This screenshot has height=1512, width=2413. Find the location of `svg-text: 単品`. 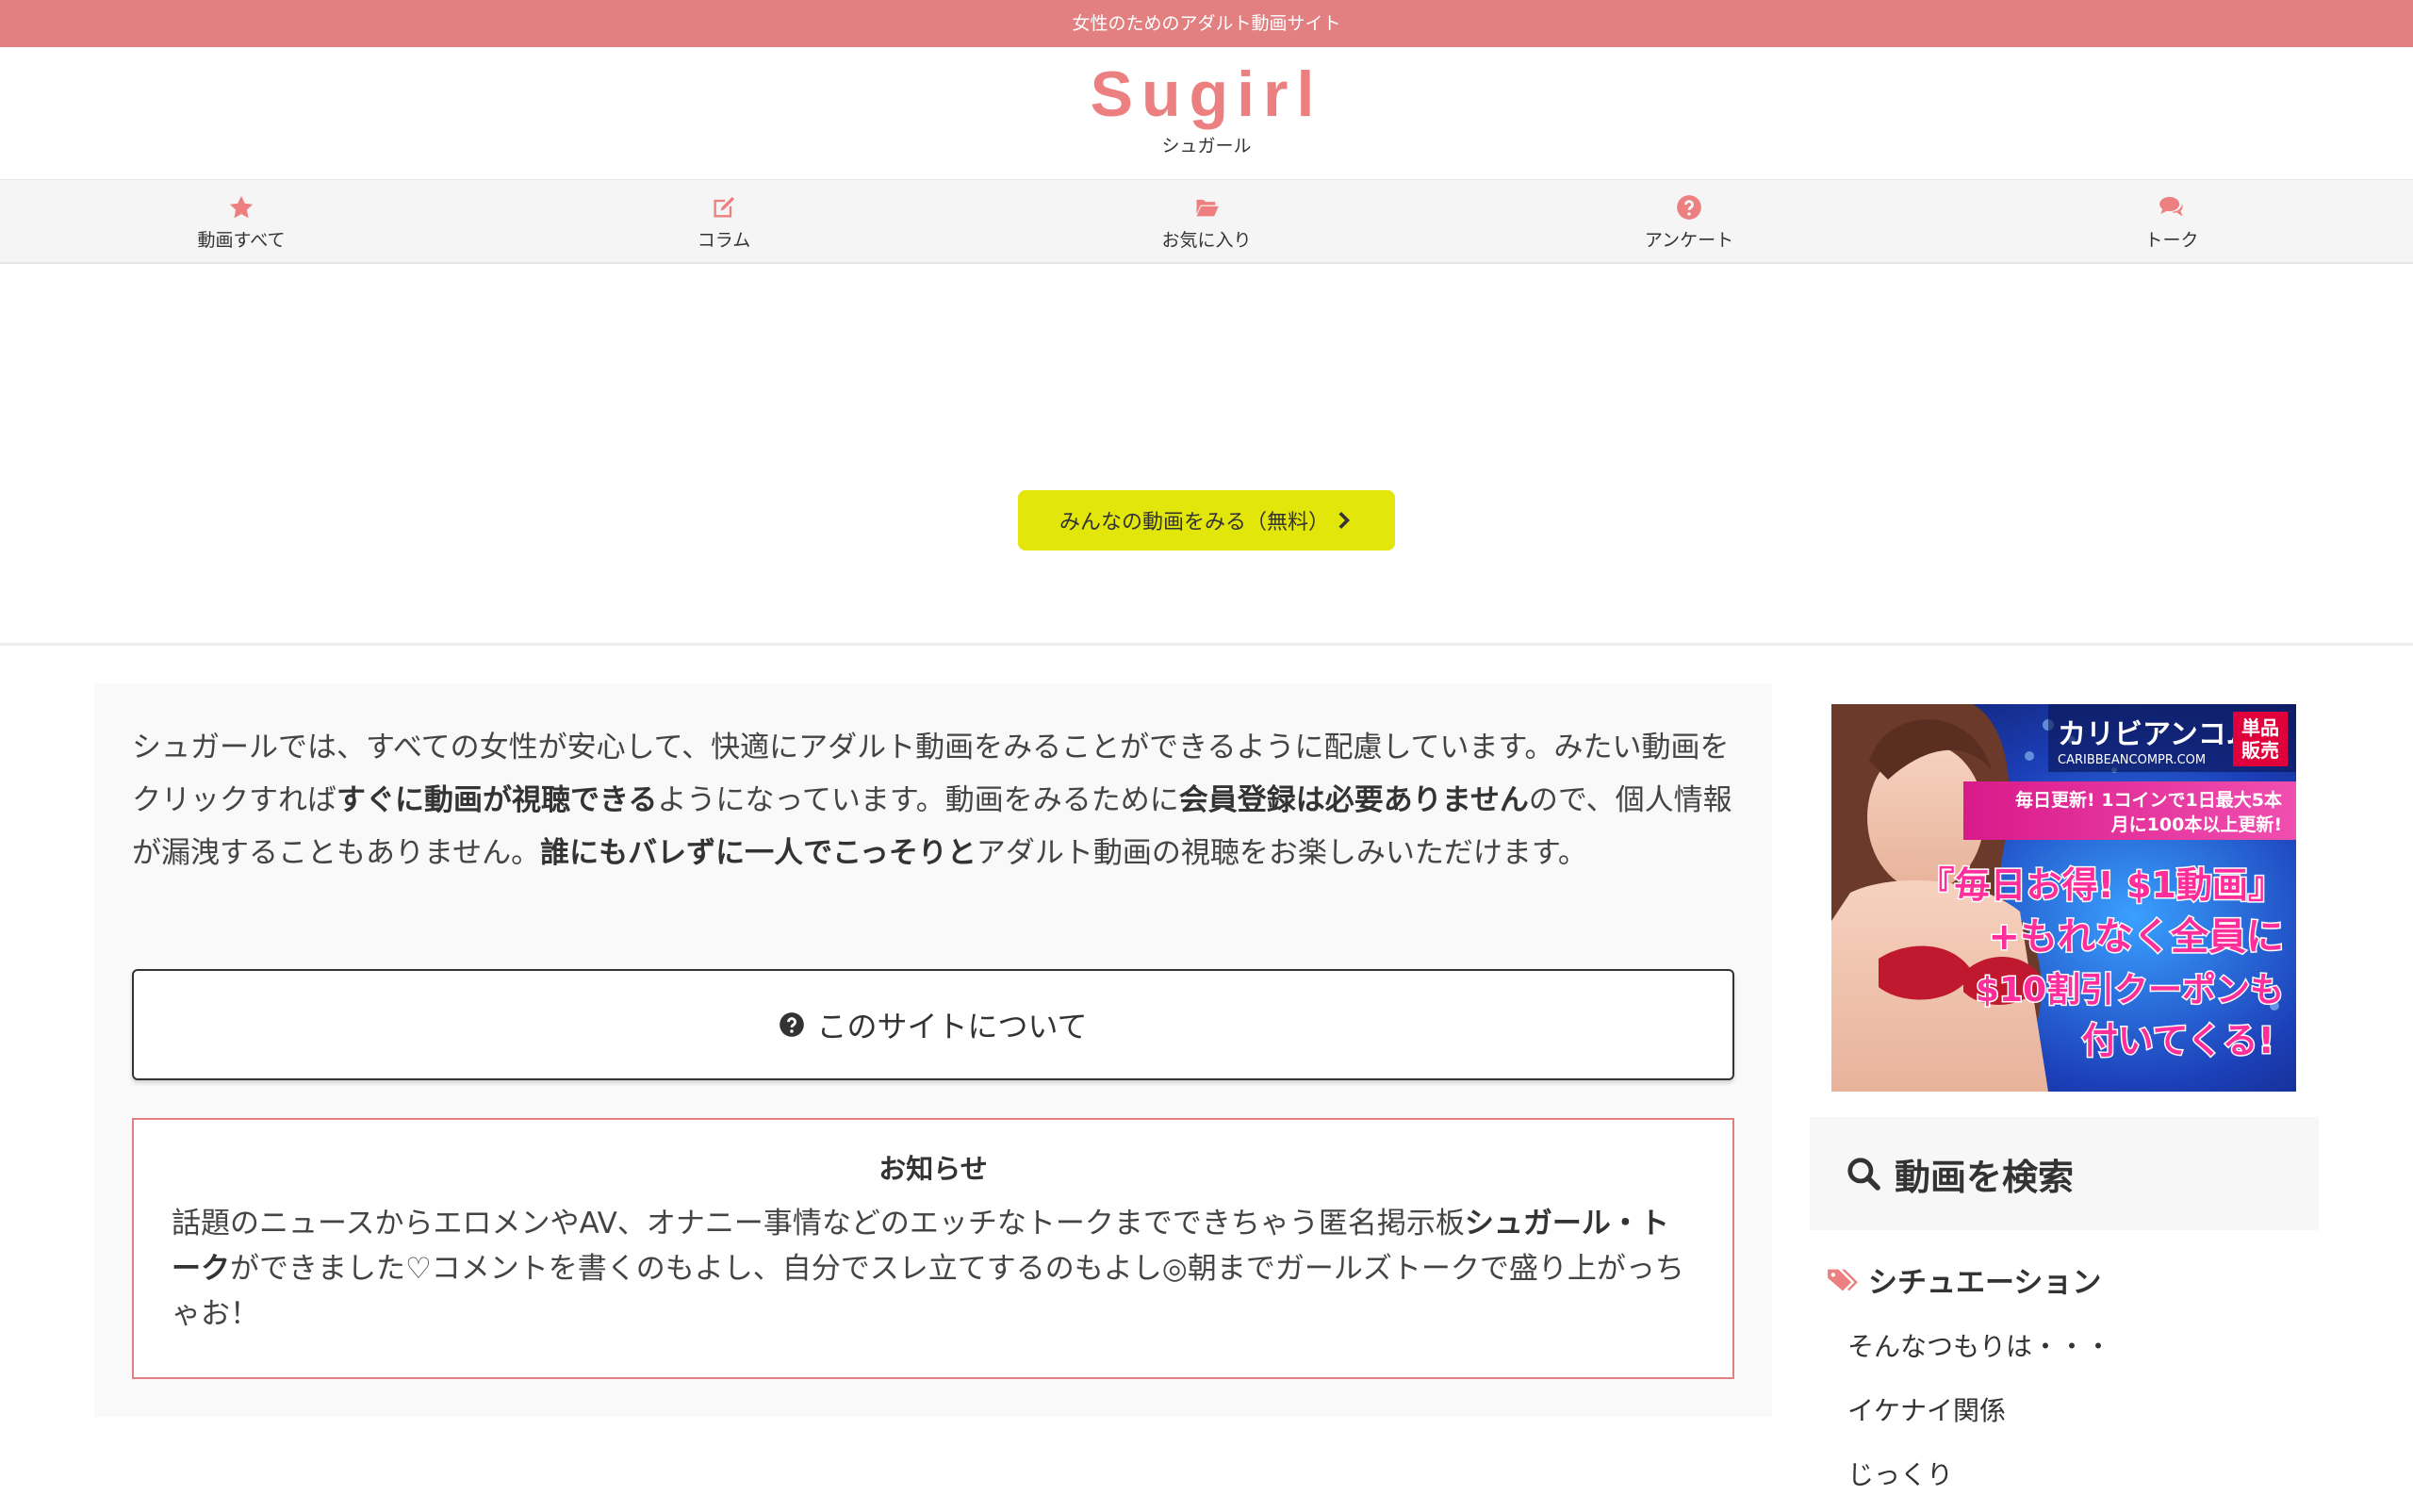

svg-text: 単品 is located at coordinates (2260, 728).